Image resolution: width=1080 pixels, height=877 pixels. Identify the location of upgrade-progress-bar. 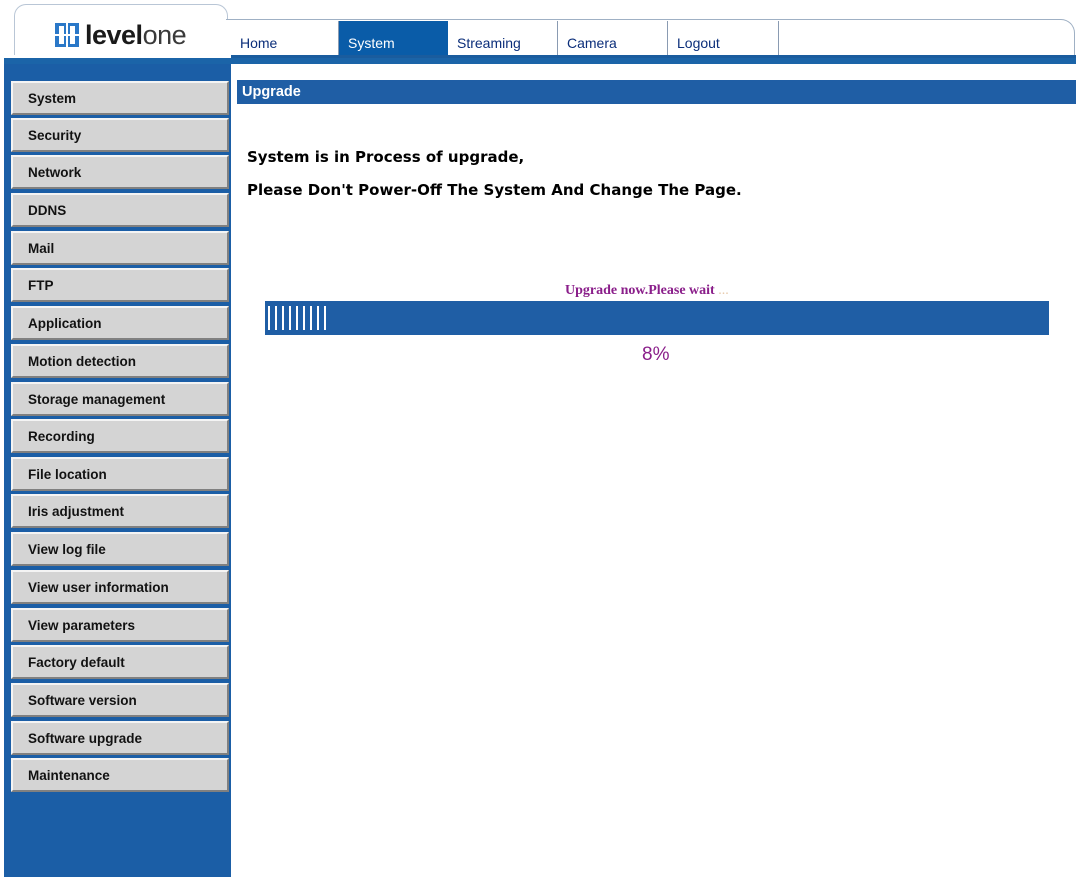
(657, 318).